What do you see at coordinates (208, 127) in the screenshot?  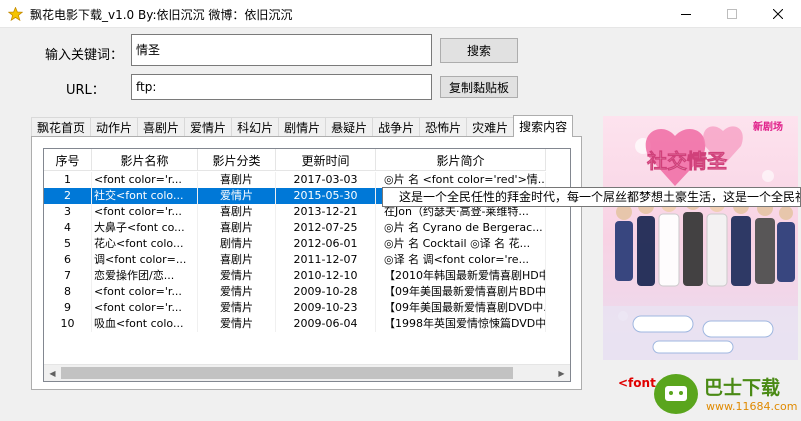 I see `tab-romance: 爱情片` at bounding box center [208, 127].